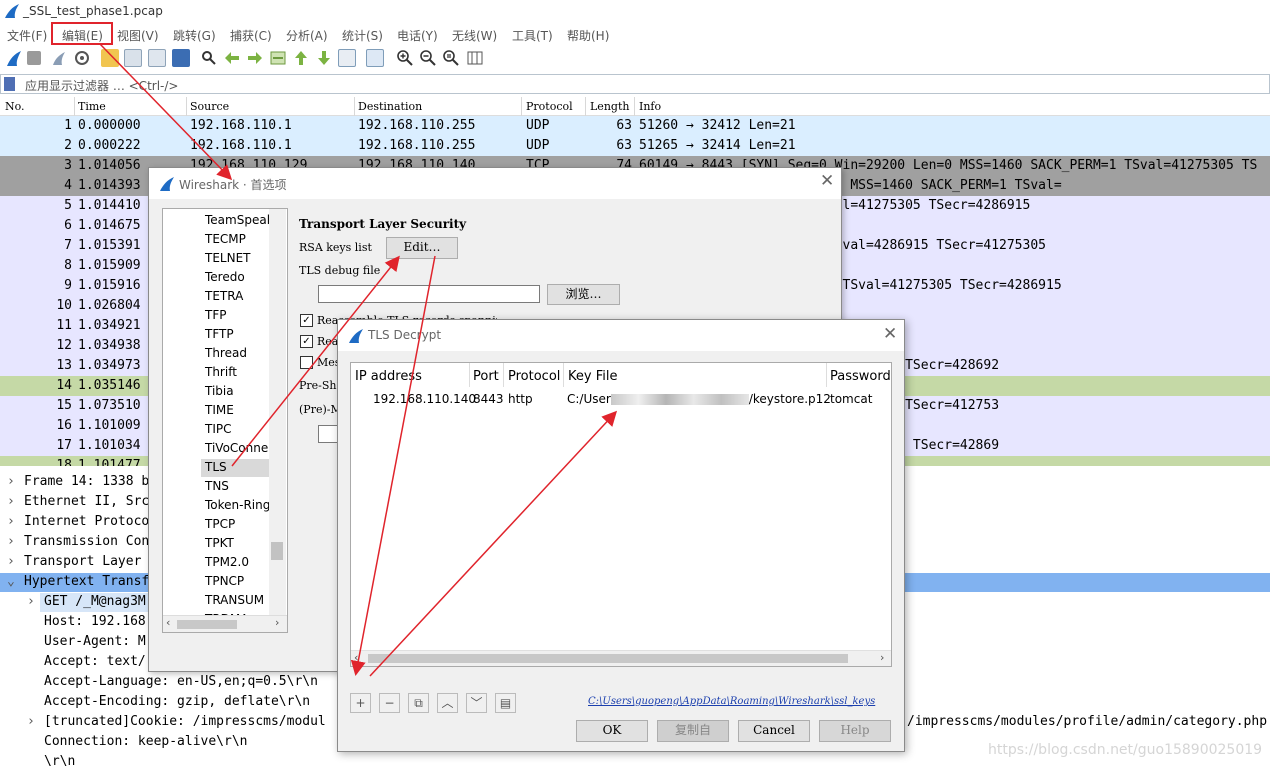  I want to click on tree-hscrollbar: ‹ ›, so click(225, 623).